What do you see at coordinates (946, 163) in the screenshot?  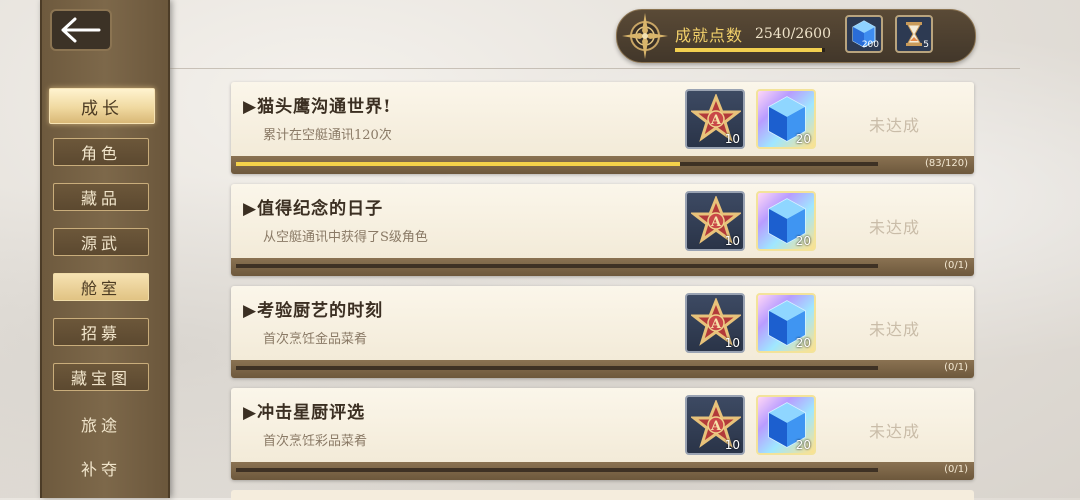 I see `achievement-progress-text: (83/120)` at bounding box center [946, 163].